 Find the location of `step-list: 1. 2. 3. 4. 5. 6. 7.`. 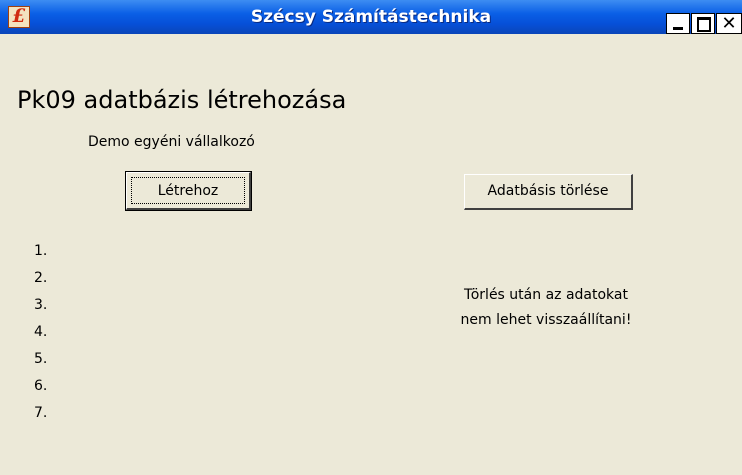

step-list: 1. 2. 3. 4. 5. 6. 7. is located at coordinates (40, 332).